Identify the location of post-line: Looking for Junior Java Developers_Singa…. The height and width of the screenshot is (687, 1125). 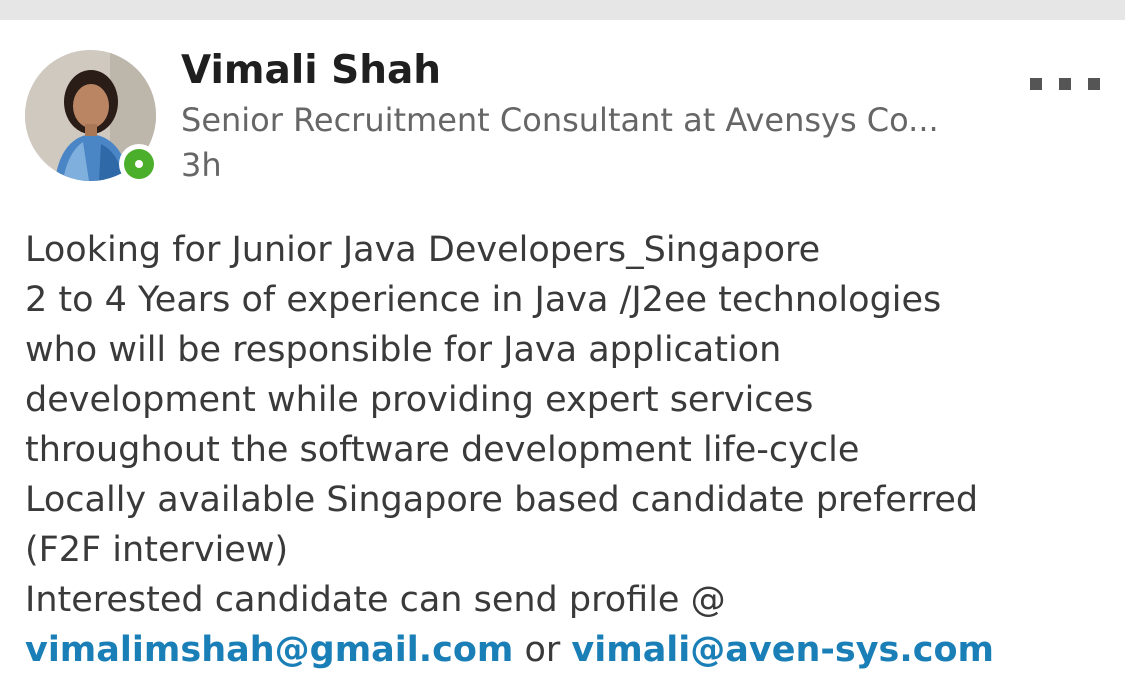
(423, 250).